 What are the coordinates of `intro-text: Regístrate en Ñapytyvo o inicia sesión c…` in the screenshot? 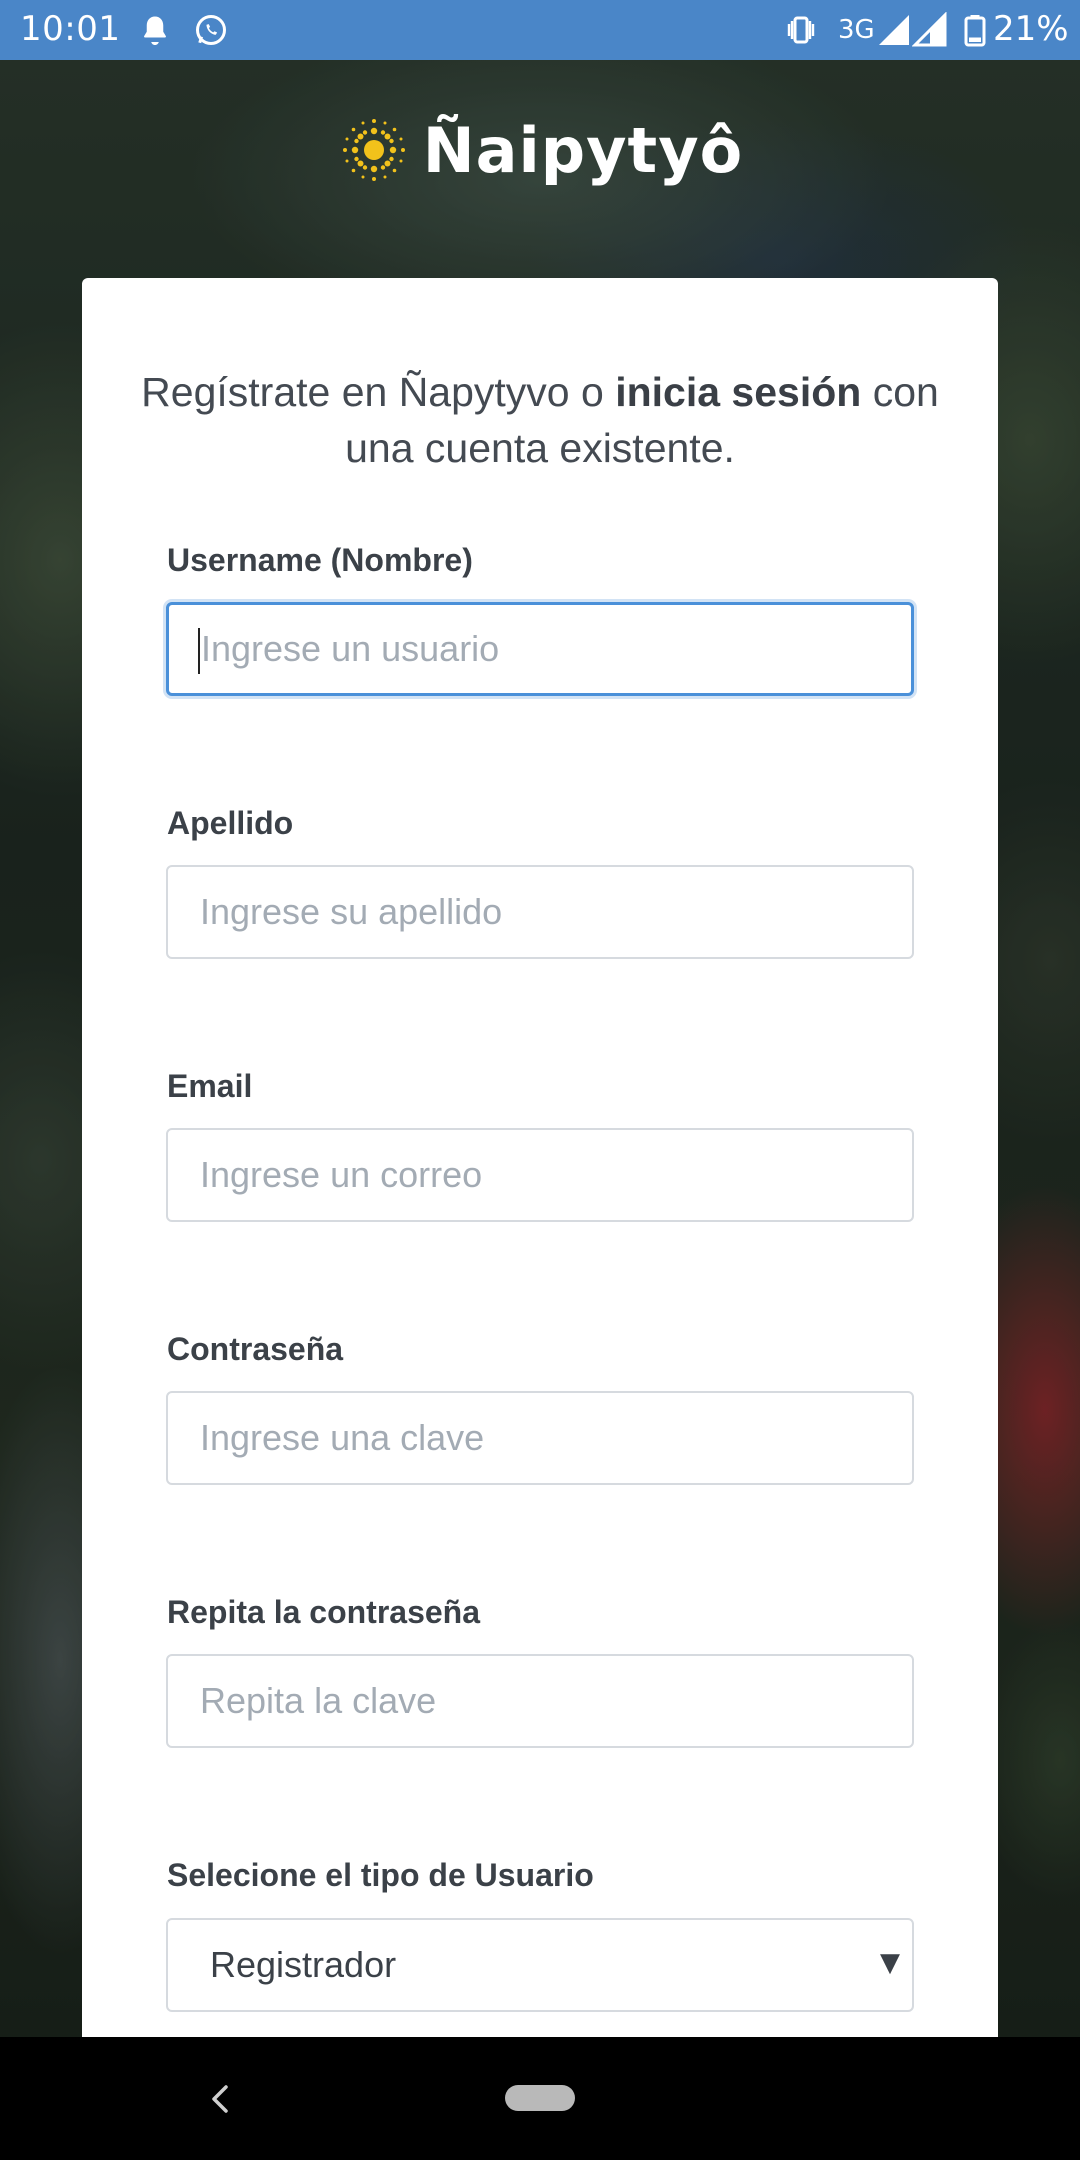 It's located at (540, 420).